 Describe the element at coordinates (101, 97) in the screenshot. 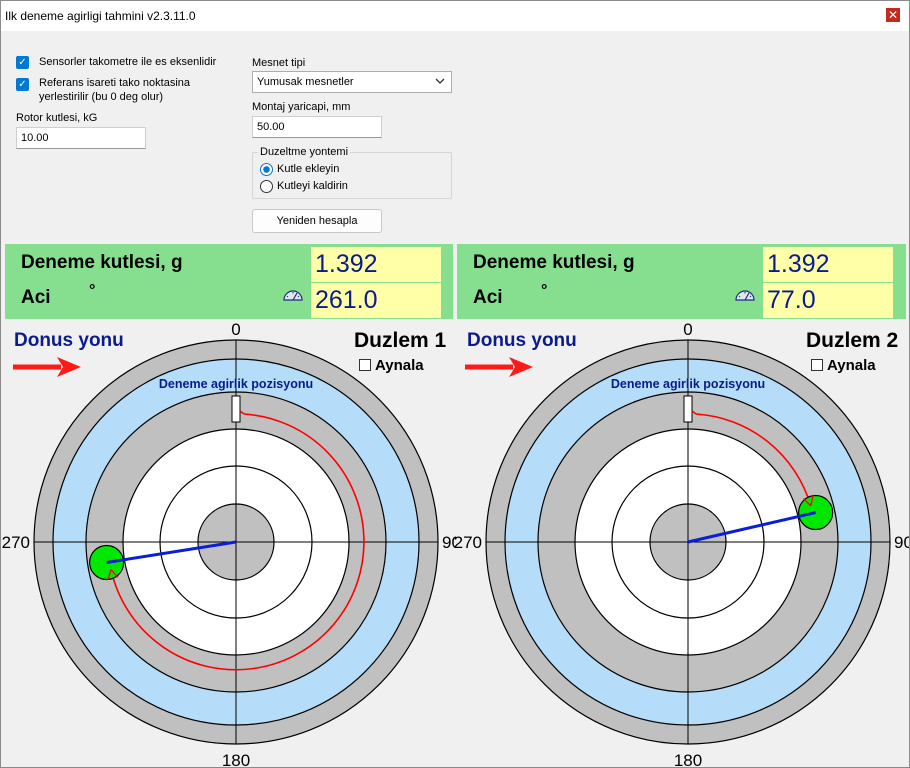

I see `reference-mark-label-line2: yerlestirilir (bu 0 deg olur)` at that location.